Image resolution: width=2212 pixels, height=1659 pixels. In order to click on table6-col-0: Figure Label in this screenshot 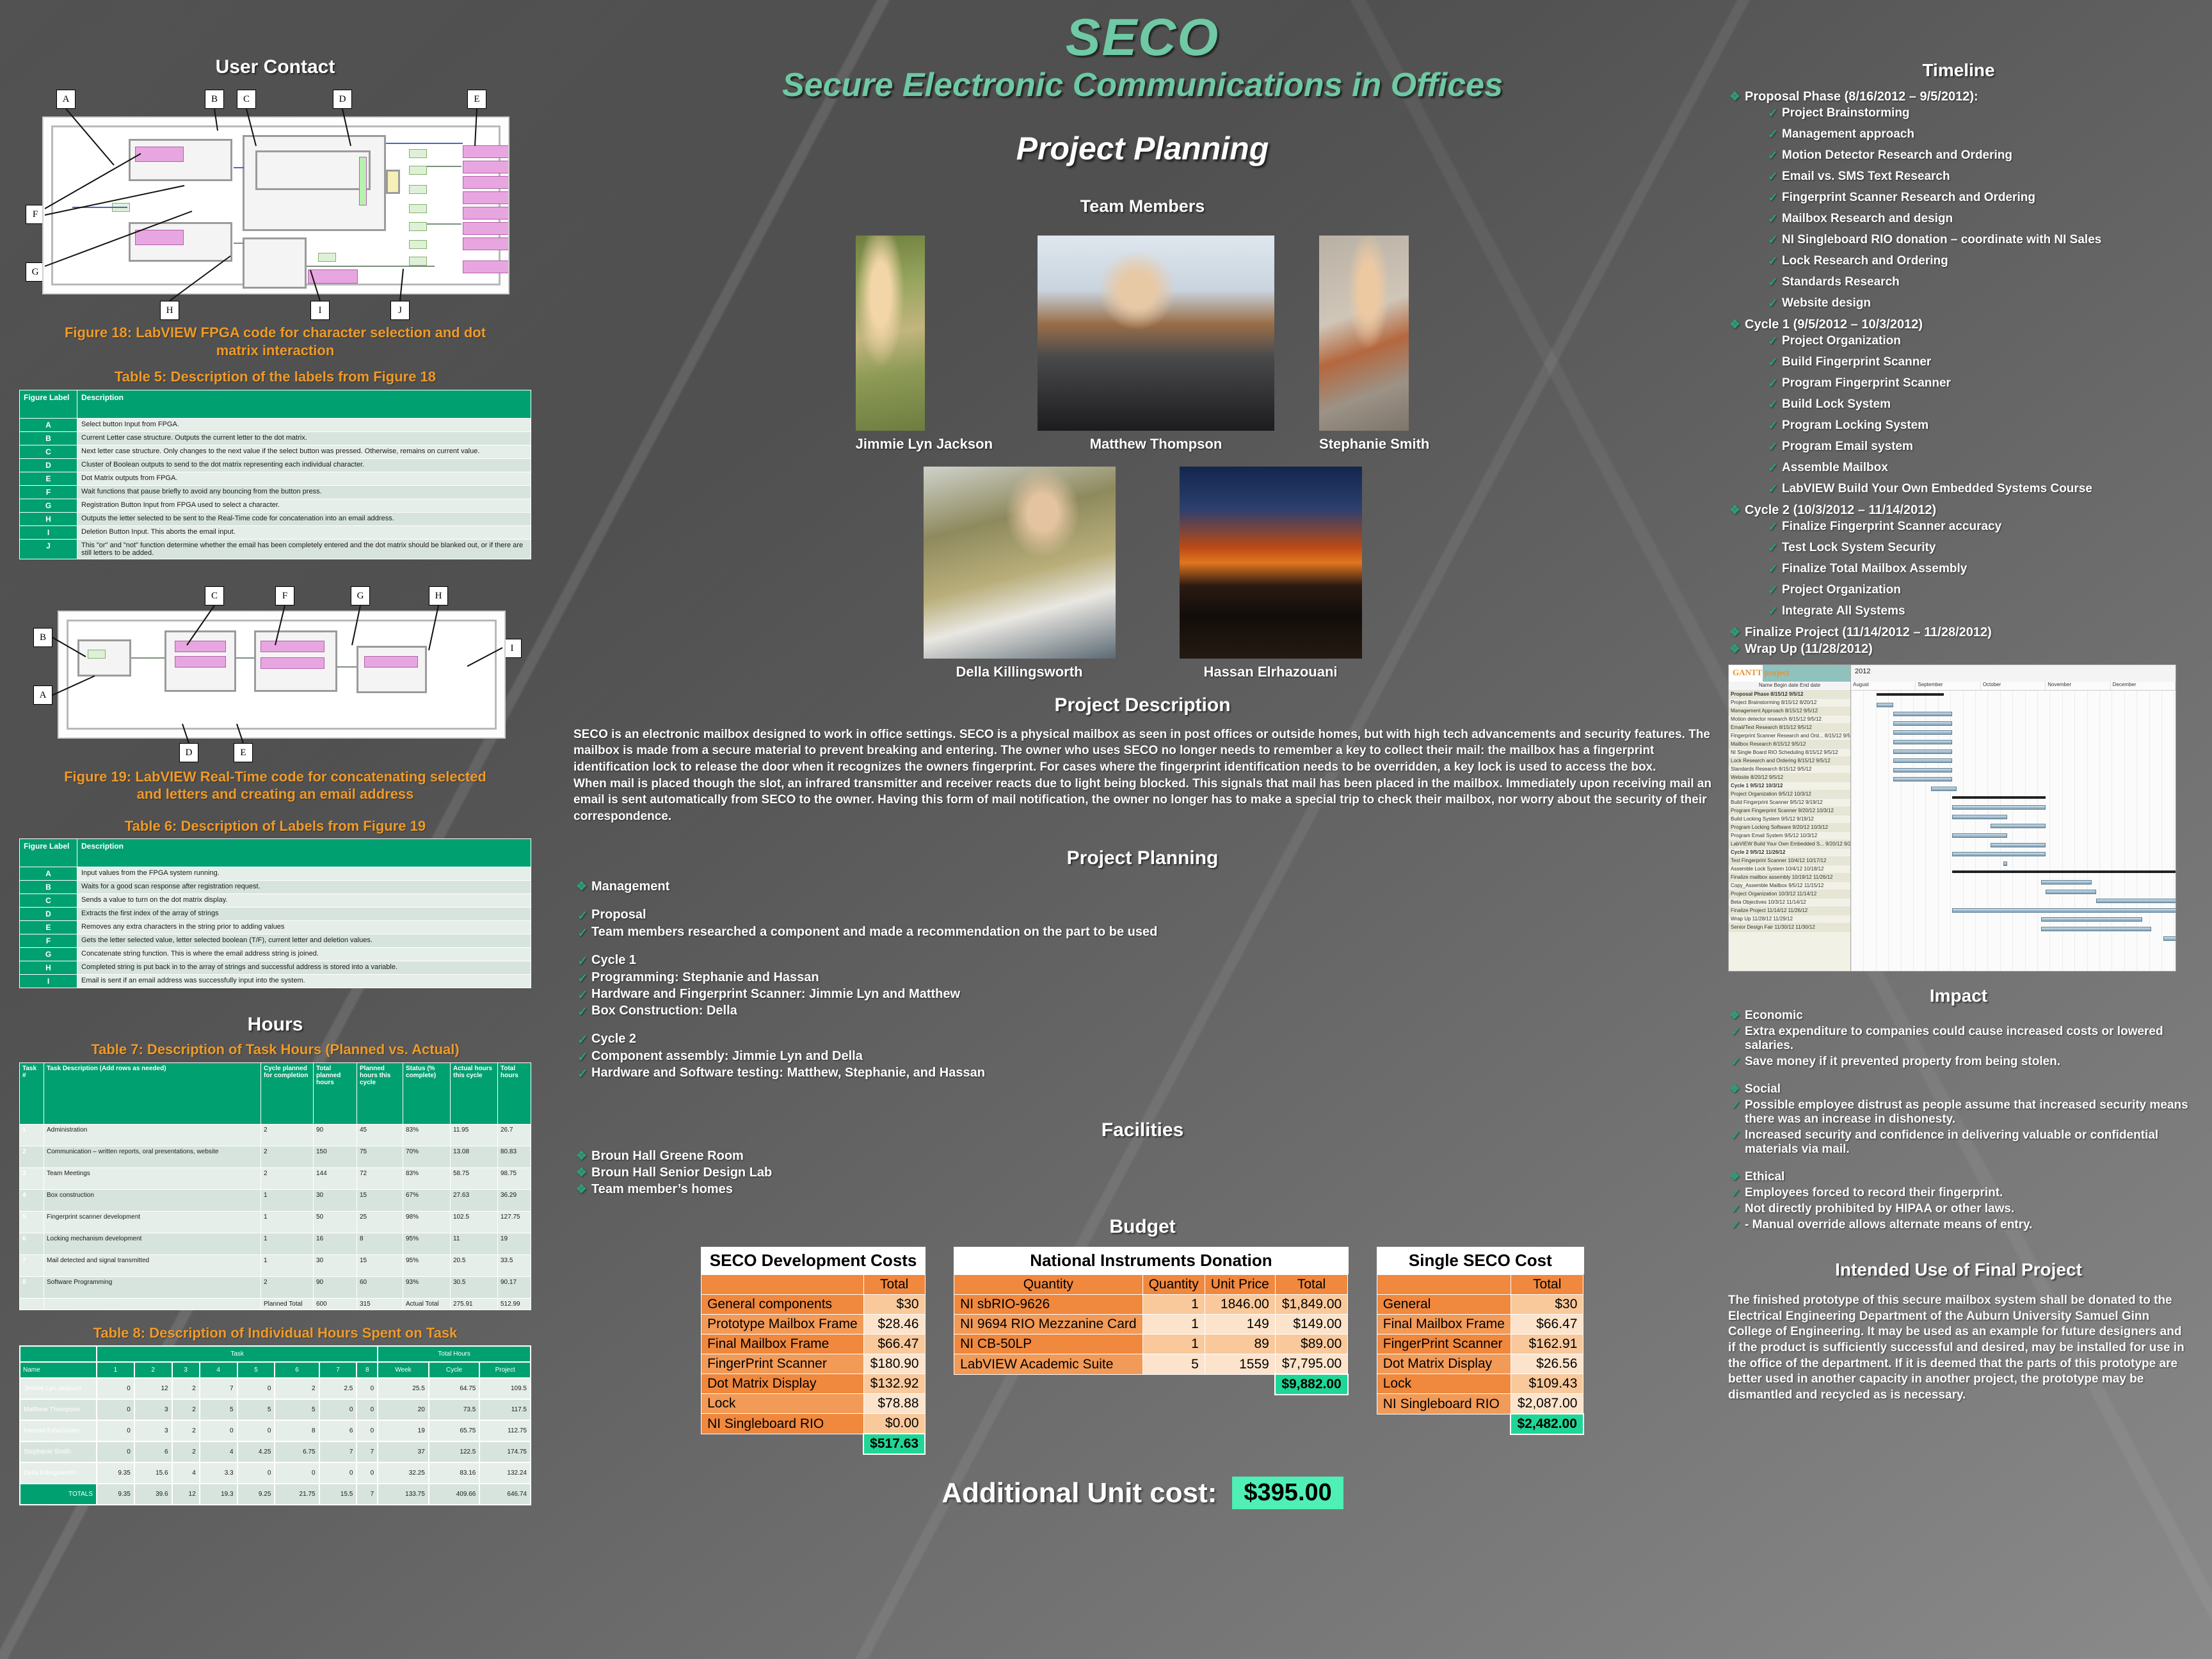, I will do `click(48, 852)`.